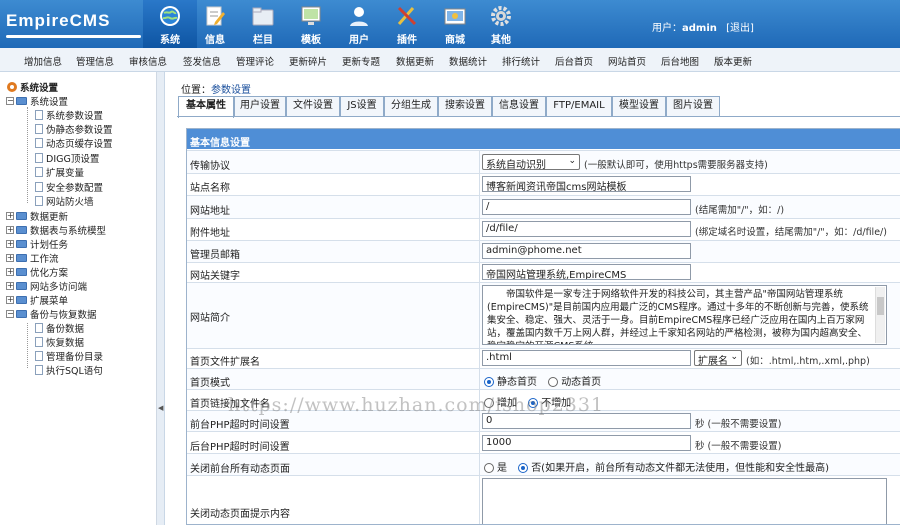 This screenshot has height=525, width=900. I want to click on admin-email-input: admin@phome.net, so click(586, 251).